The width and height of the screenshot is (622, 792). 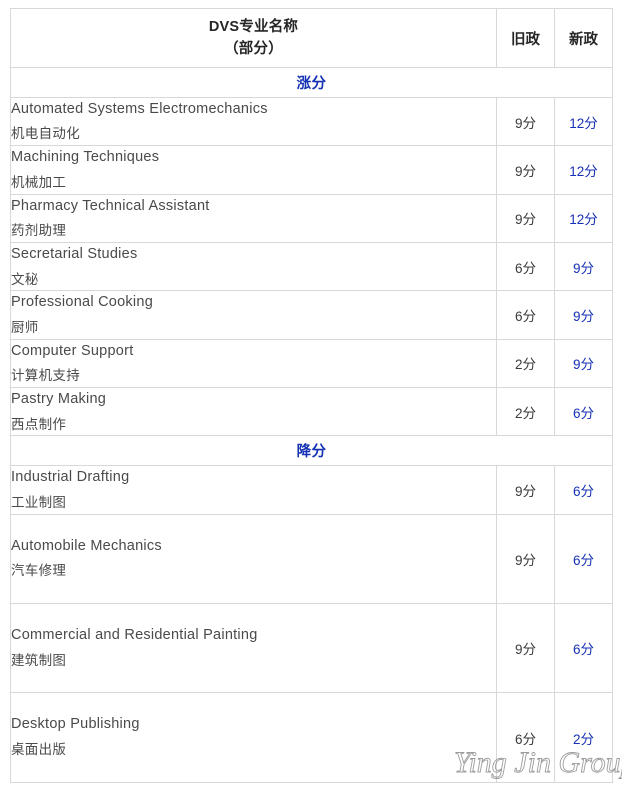 What do you see at coordinates (39, 424) in the screenshot?
I see `program-name-zh: 西点制作` at bounding box center [39, 424].